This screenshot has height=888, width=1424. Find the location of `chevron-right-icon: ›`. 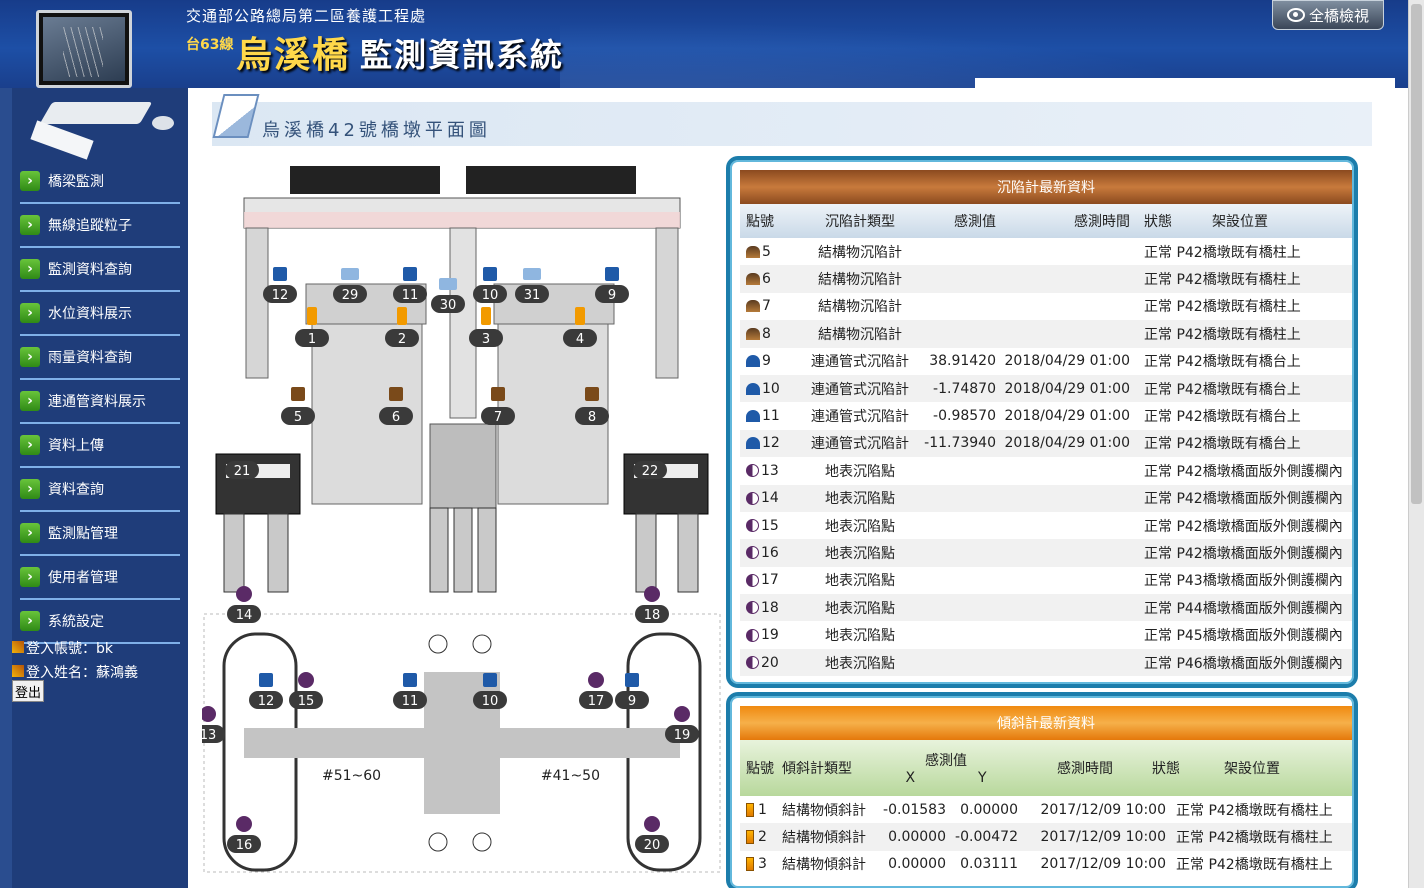

chevron-right-icon: › is located at coordinates (30, 269).